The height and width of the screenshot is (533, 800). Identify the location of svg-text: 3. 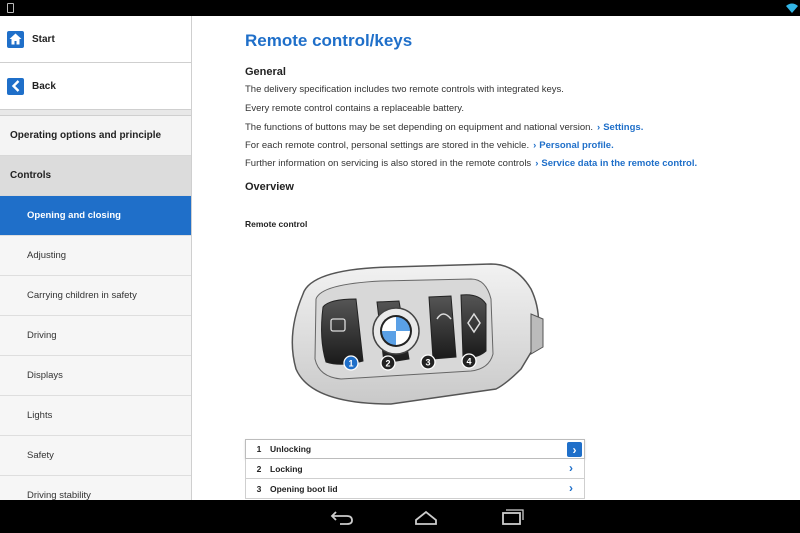
(427, 363).